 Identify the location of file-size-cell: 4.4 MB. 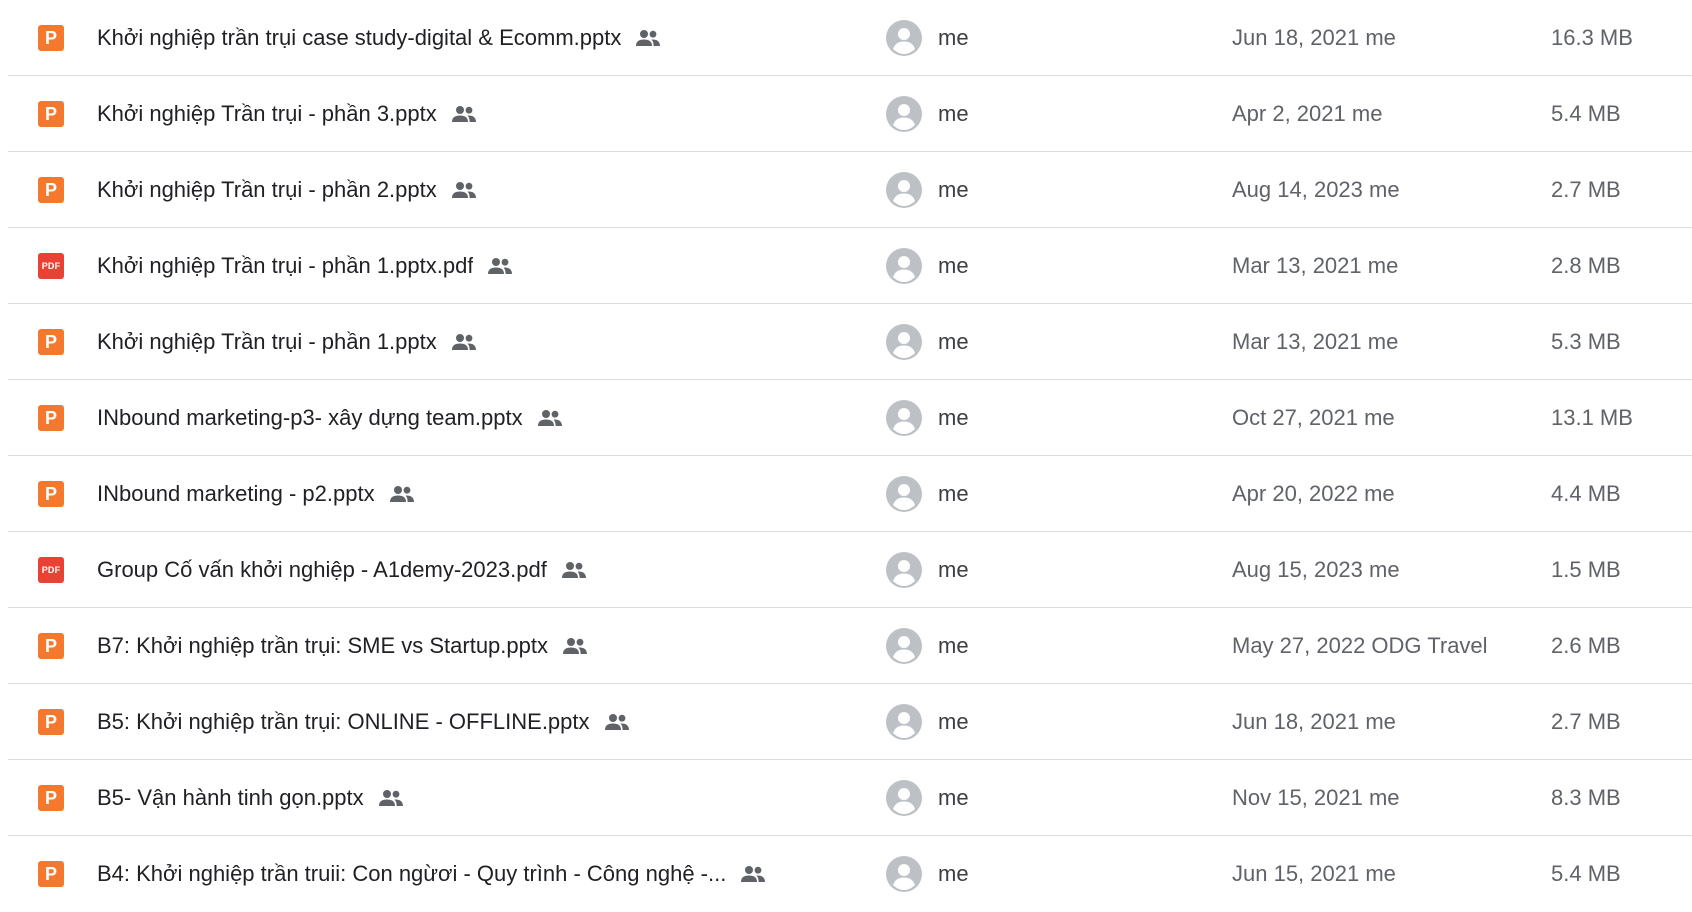
(1621, 494).